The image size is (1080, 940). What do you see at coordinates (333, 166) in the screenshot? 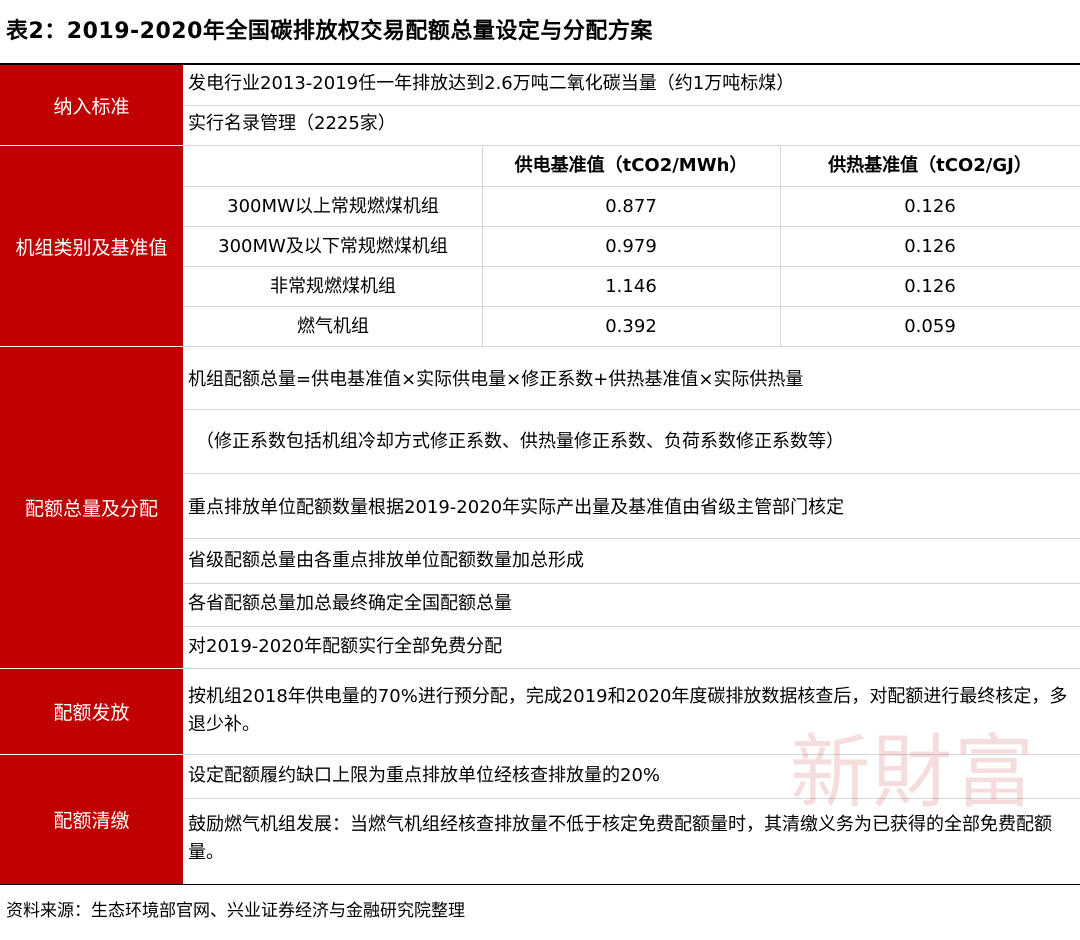
I see `units-header-empty` at bounding box center [333, 166].